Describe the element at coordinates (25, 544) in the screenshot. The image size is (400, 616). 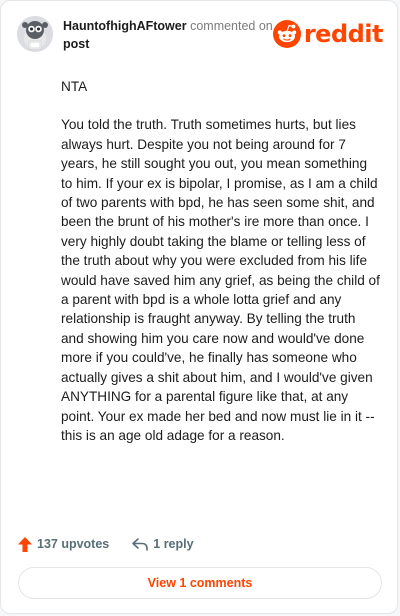
I see `upvote-arrow-icon` at that location.